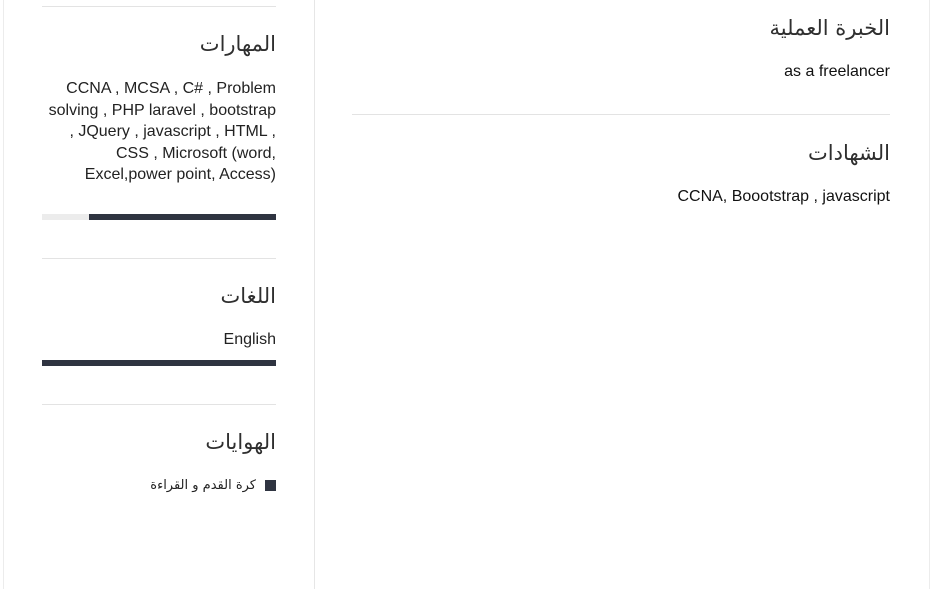 Image resolution: width=933 pixels, height=589 pixels. I want to click on language-level-fill, so click(159, 363).